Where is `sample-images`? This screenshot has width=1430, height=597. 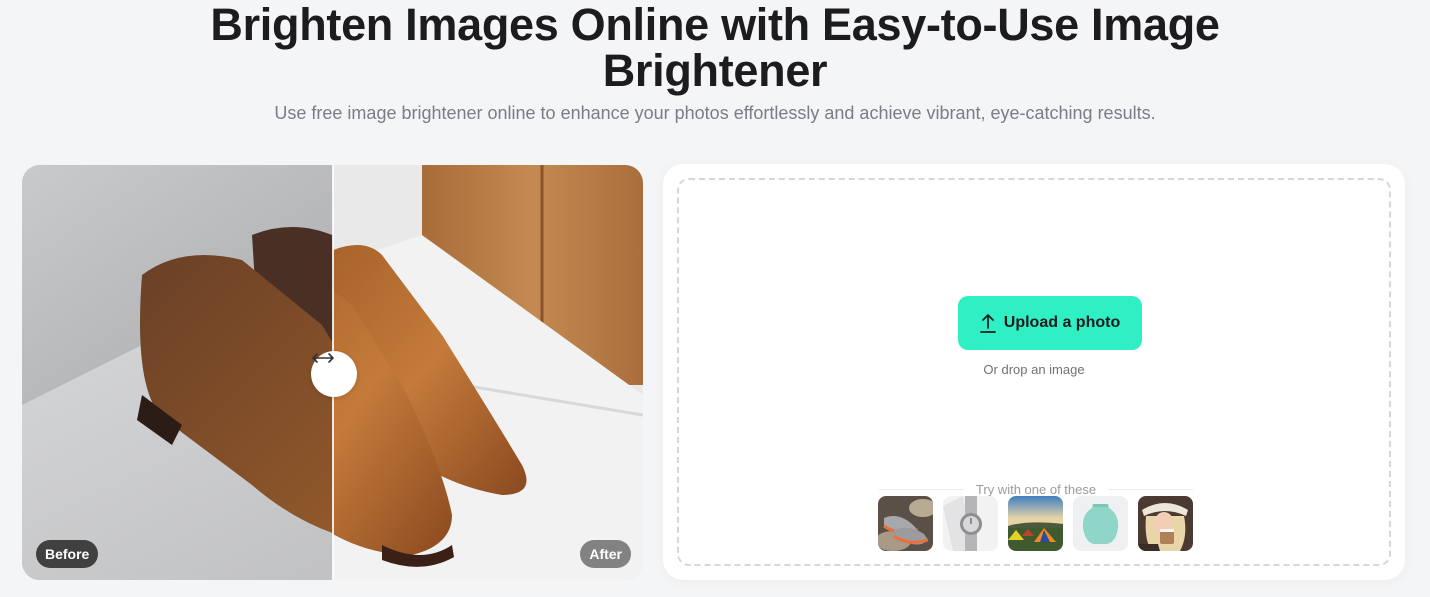
sample-images is located at coordinates (1035, 523).